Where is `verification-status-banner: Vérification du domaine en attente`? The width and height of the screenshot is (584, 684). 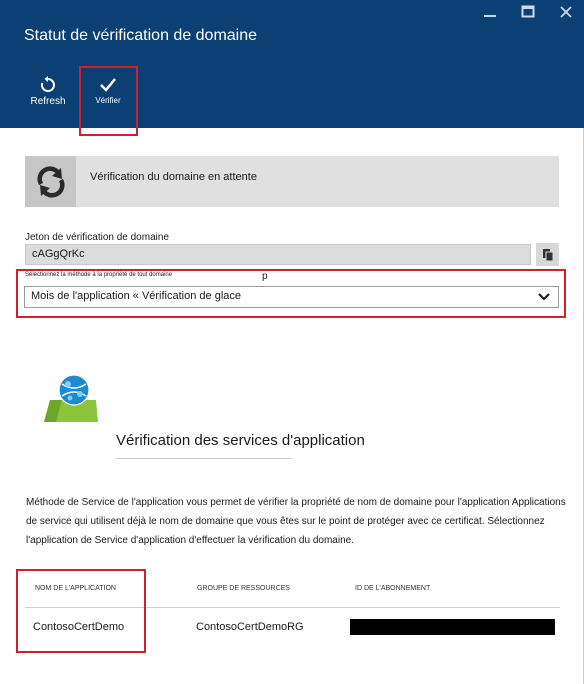
verification-status-banner: Vérification du domaine en attente is located at coordinates (292, 181).